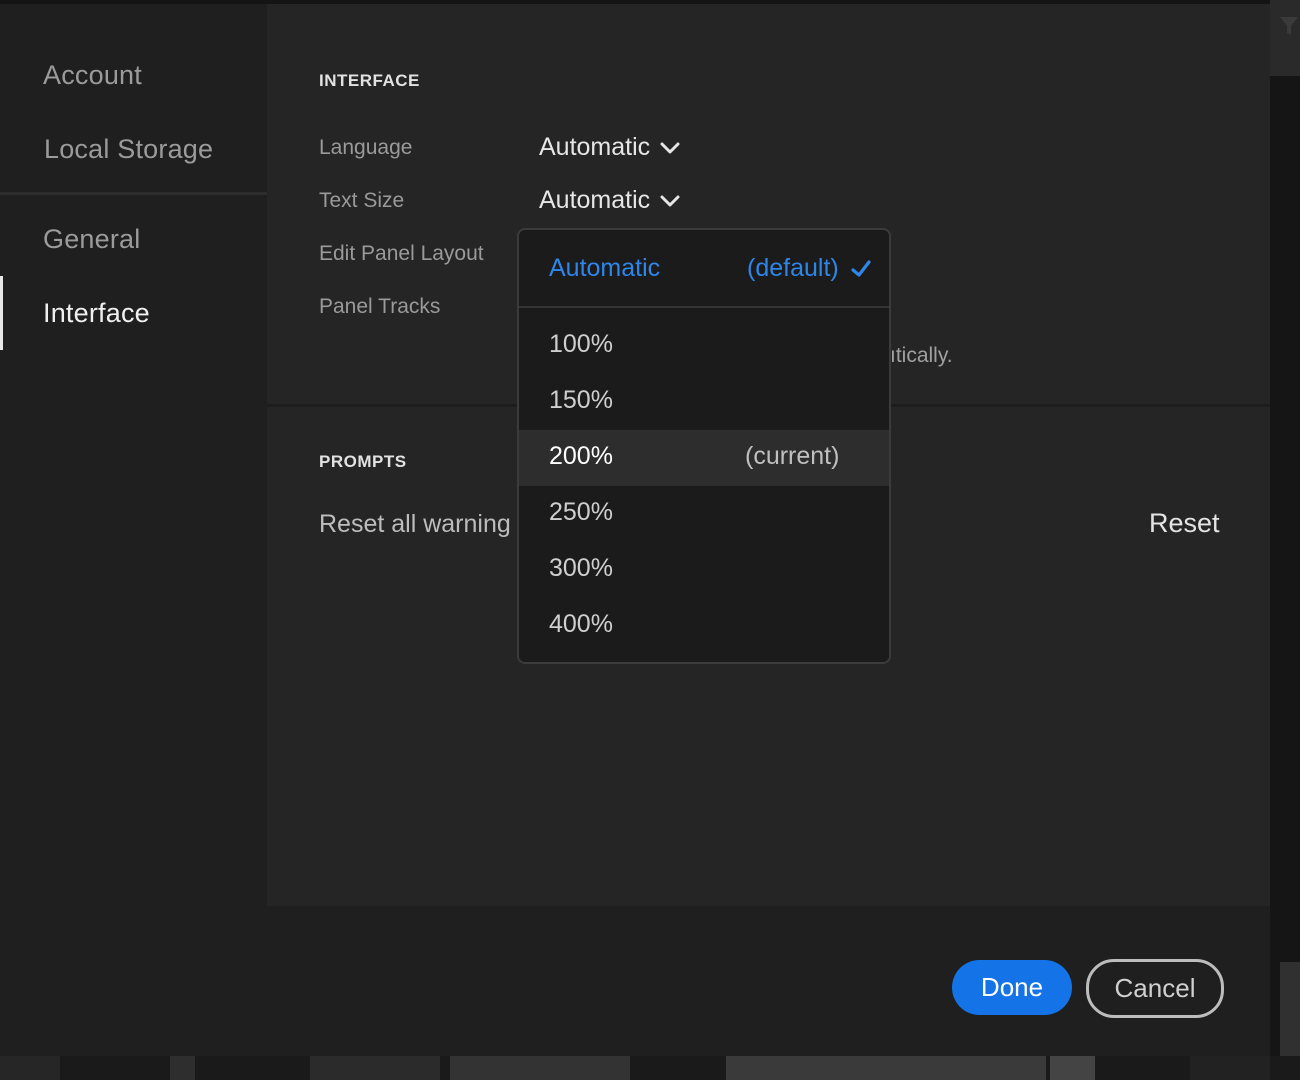 This screenshot has height=1080, width=1300. Describe the element at coordinates (401, 253) in the screenshot. I see `edit-panel-layout-label: Edit Panel Layout` at that location.